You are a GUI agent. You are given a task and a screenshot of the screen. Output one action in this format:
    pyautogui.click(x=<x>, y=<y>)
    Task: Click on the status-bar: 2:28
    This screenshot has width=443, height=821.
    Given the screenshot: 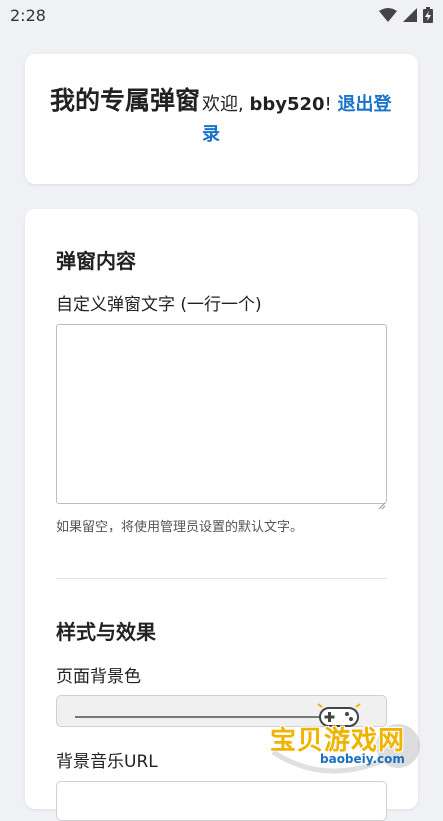 What is the action you would take?
    pyautogui.click(x=221, y=15)
    